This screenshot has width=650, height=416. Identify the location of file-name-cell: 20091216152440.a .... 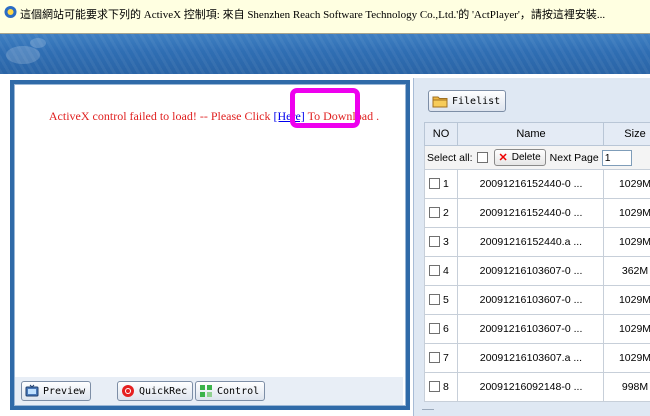
(531, 242).